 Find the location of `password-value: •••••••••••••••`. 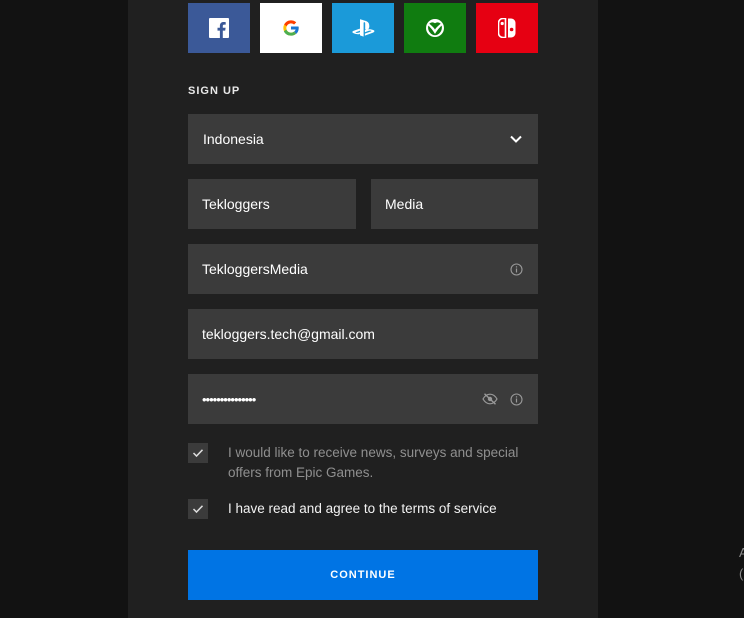

password-value: ••••••••••••••• is located at coordinates (229, 399).